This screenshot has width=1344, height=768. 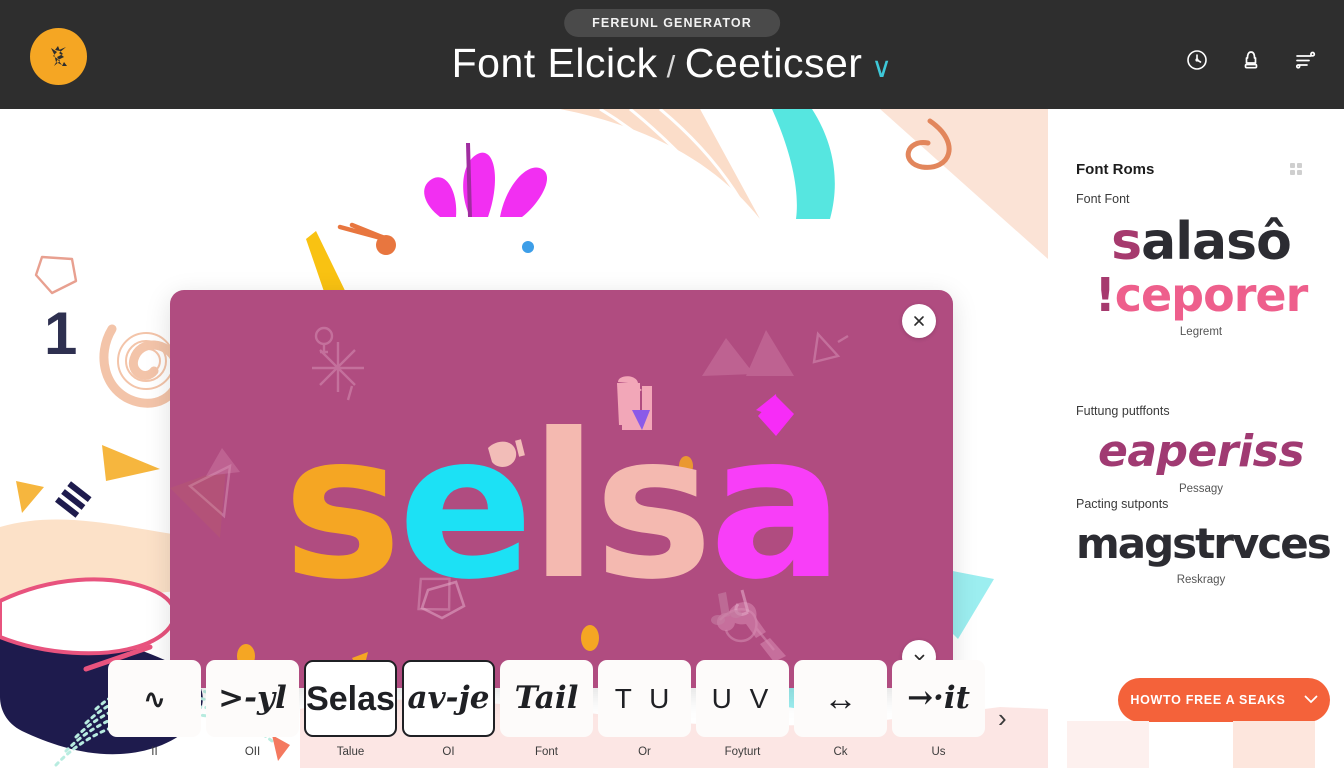 I want to click on header-icon-group, so click(x=1251, y=60).